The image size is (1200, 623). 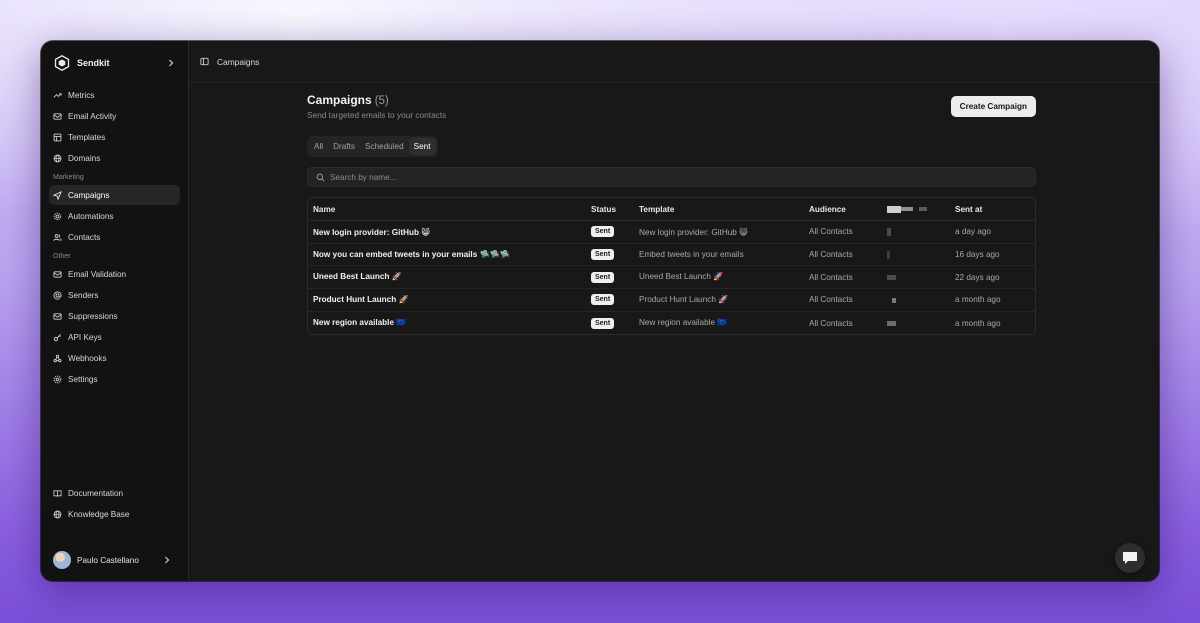 What do you see at coordinates (377, 115) in the screenshot?
I see `page-subtitle: Send targeted emails to your contacts` at bounding box center [377, 115].